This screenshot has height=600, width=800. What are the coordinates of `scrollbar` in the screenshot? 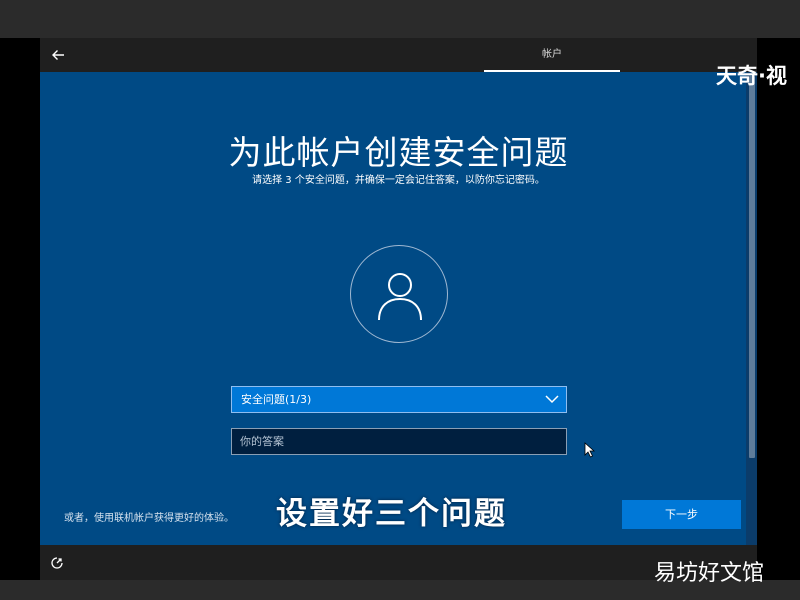 It's located at (751, 308).